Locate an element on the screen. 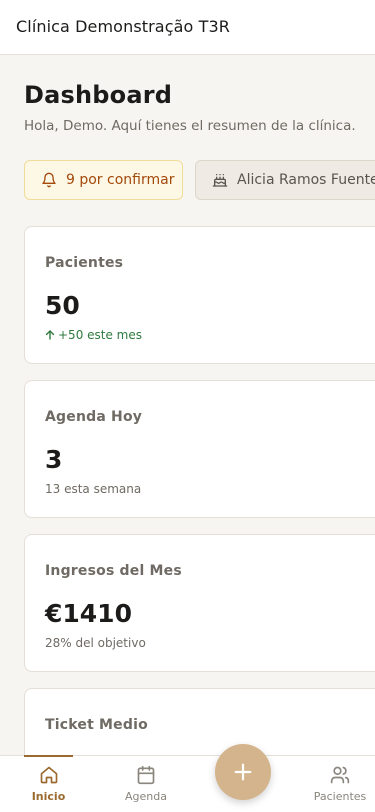 This screenshot has width=375, height=812. card-meta: +50 este mes is located at coordinates (93, 335).